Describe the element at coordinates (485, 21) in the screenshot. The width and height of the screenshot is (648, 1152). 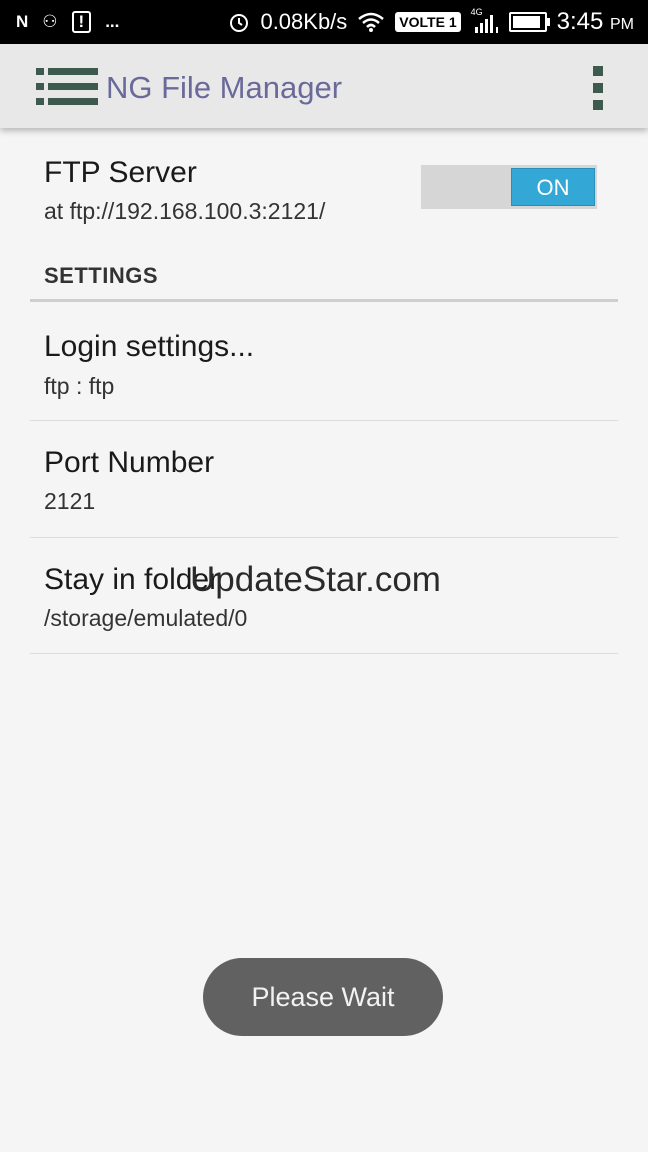
I see `signal-icon: 4G` at that location.